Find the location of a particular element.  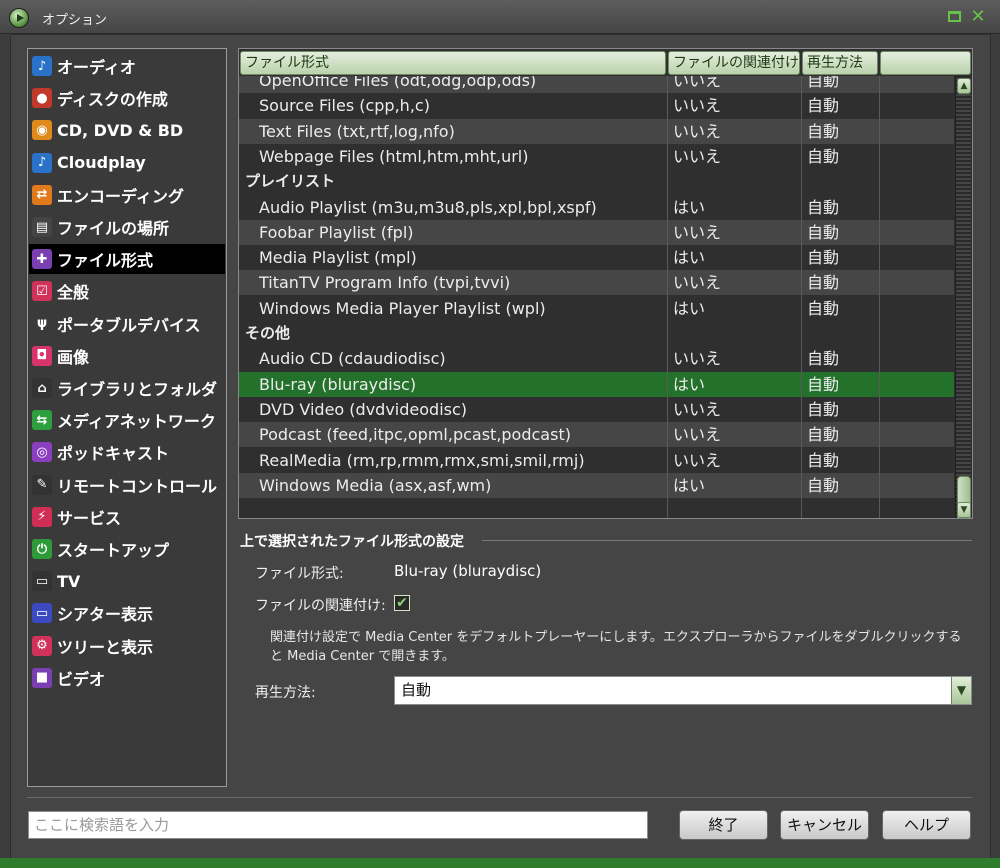

table-row: Source Files (cpp,h,c) いいえ 自動 is located at coordinates (596, 105).